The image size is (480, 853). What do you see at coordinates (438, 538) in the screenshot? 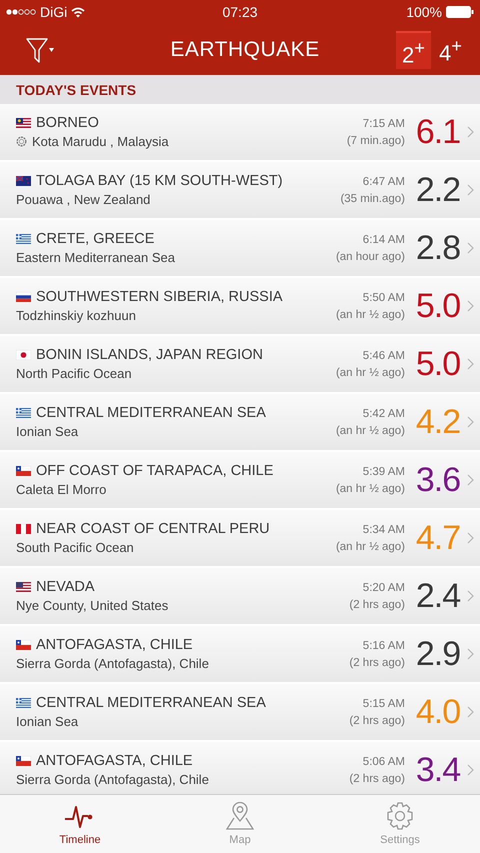
I see `magnitude-value: 4.7` at bounding box center [438, 538].